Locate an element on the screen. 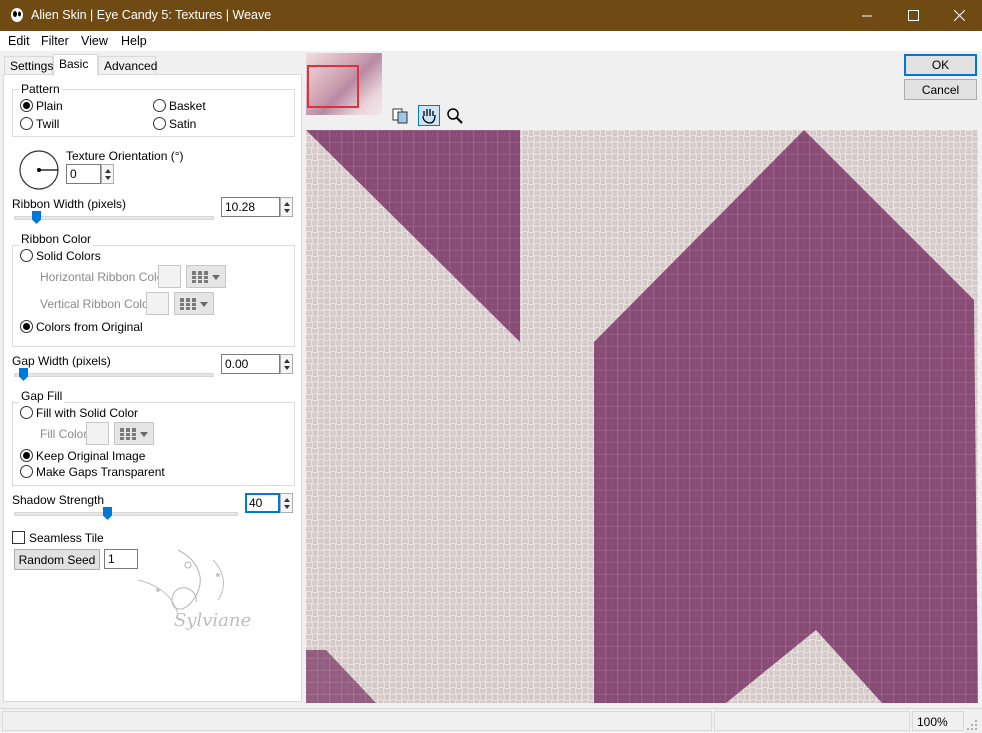 The width and height of the screenshot is (982, 733). status-info is located at coordinates (812, 721).